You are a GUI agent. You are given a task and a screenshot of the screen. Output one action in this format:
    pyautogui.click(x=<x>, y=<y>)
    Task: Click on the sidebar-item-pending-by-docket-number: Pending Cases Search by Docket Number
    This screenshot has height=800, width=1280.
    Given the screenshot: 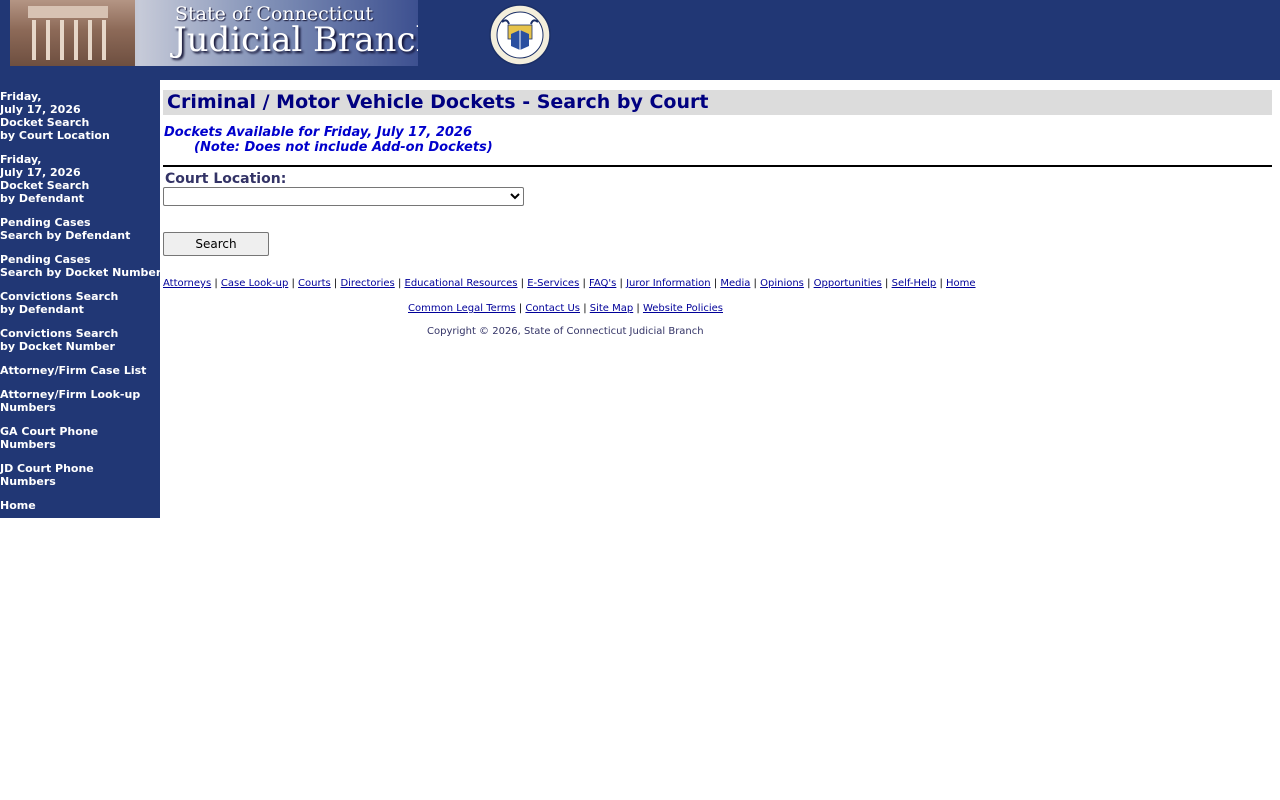 What is the action you would take?
    pyautogui.click(x=81, y=266)
    